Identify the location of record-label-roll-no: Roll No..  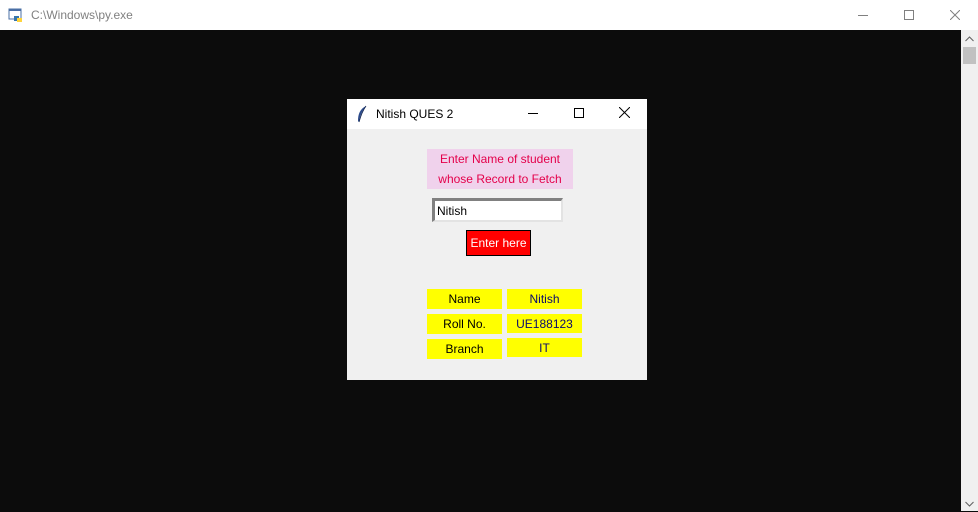
(464, 324).